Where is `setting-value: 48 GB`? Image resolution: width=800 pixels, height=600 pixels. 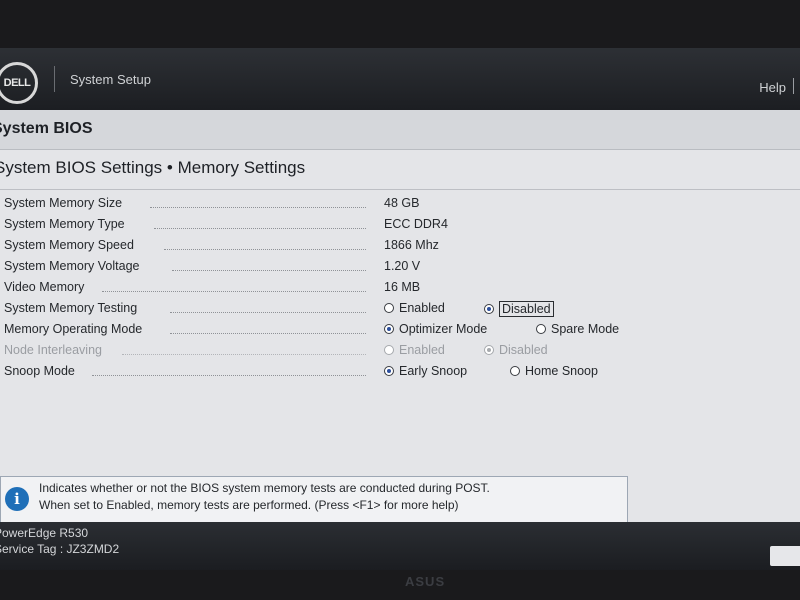
setting-value: 48 GB is located at coordinates (402, 203).